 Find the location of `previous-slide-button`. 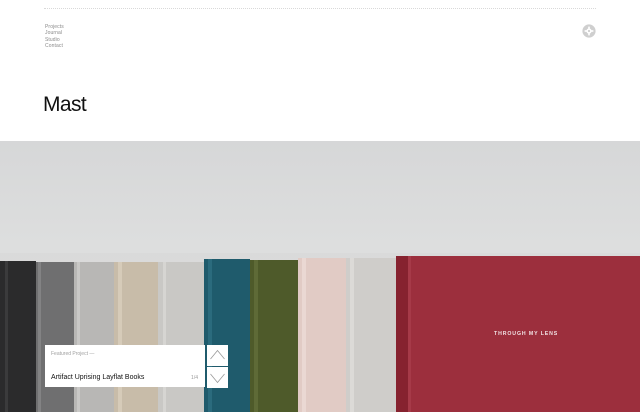

previous-slide-button is located at coordinates (217, 355).